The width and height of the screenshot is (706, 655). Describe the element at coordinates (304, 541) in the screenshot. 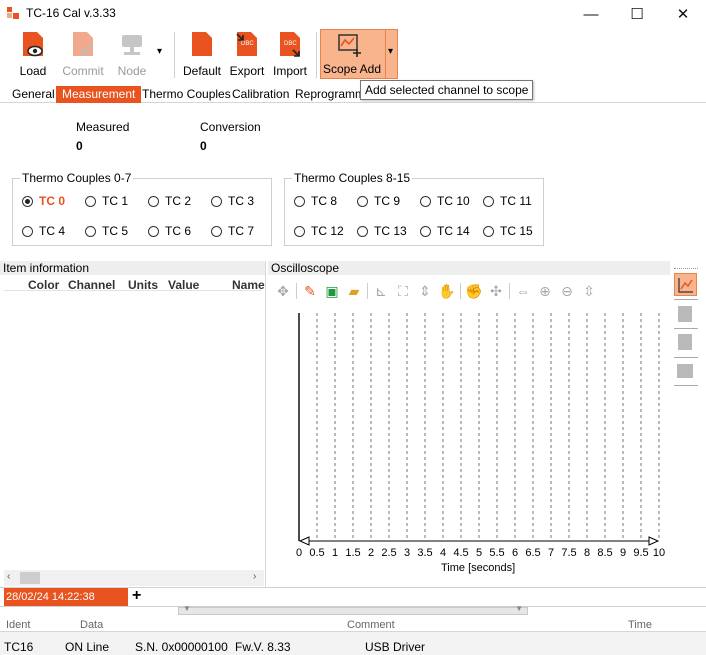

I see `axis-left-arrow-icon` at that location.